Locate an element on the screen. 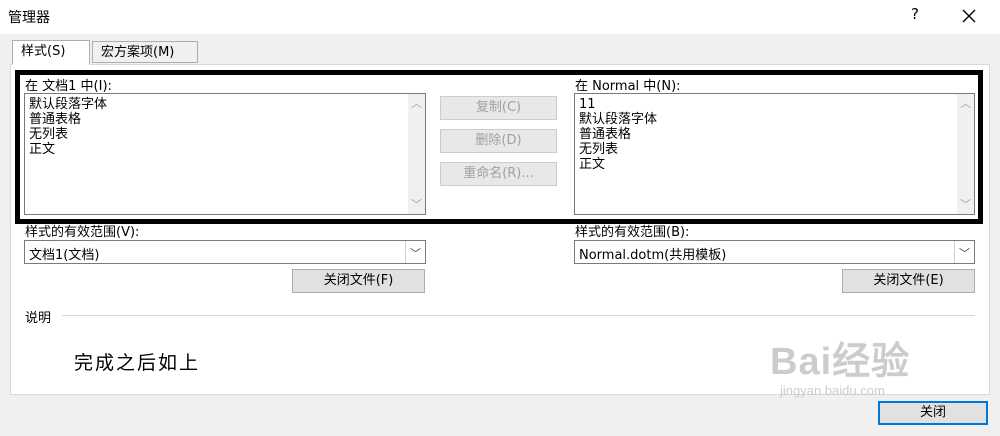  right-scope-select: Normal.dotm(共用模板) ﹀ is located at coordinates (774, 252).